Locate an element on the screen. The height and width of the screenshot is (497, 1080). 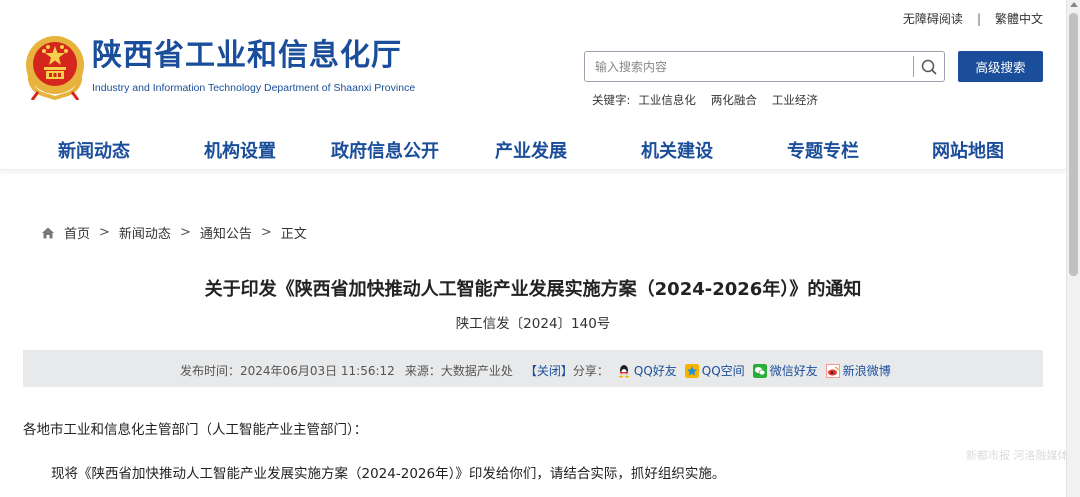
breadcrumb-news: 新闻动态 is located at coordinates (145, 232).